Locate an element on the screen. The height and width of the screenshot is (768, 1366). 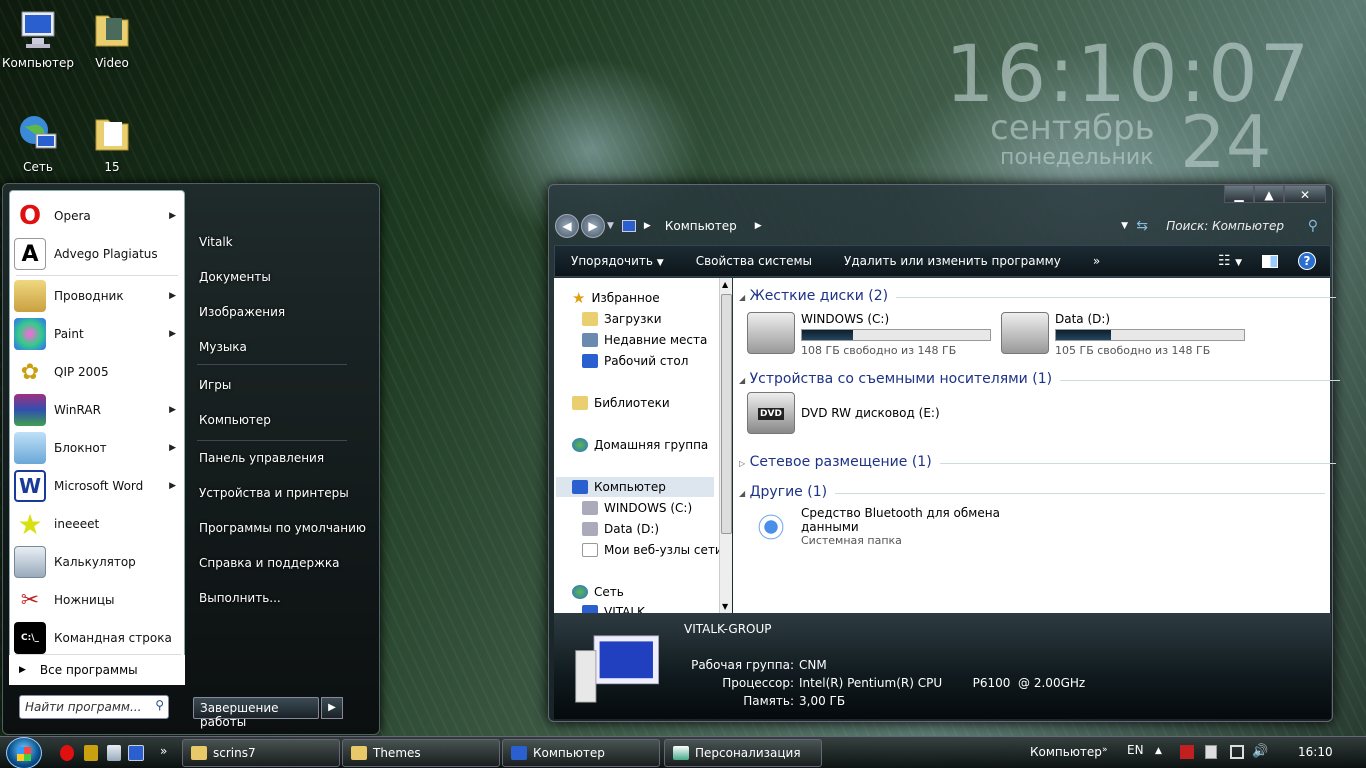
opera-quicklaunch-icon is located at coordinates (67, 753).